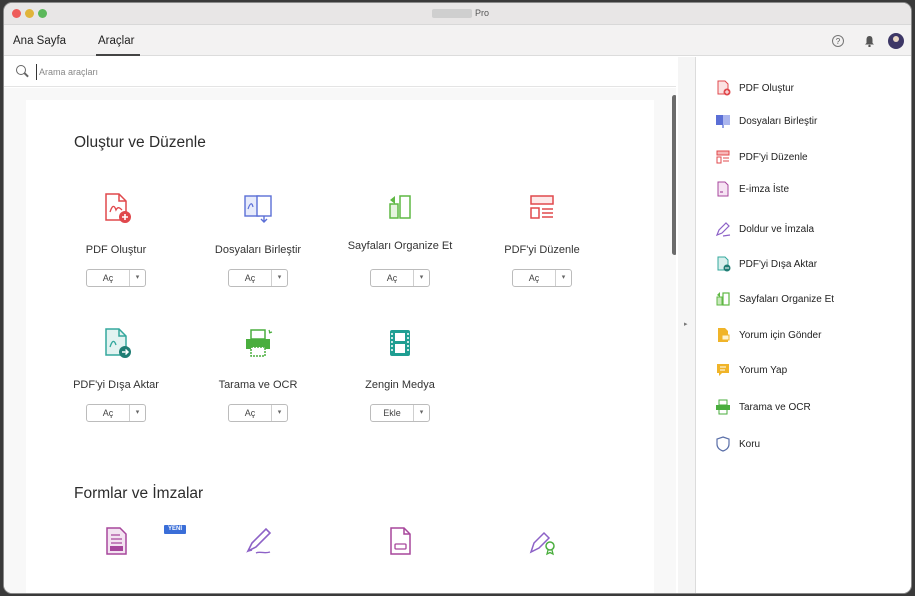 Image resolution: width=915 pixels, height=596 pixels. Describe the element at coordinates (810, 370) in the screenshot. I see `sidebar-item-comment: Yorum Yap` at that location.